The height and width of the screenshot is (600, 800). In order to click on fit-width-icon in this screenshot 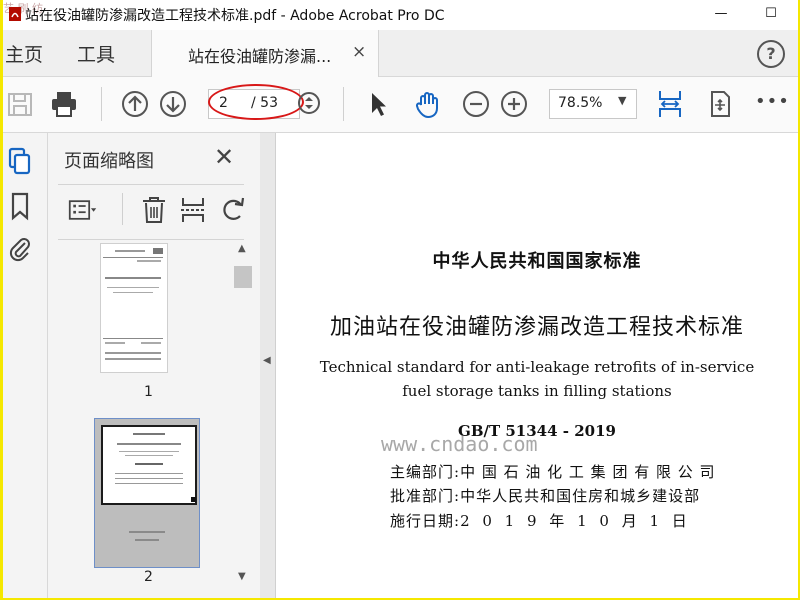, I will do `click(670, 104)`.